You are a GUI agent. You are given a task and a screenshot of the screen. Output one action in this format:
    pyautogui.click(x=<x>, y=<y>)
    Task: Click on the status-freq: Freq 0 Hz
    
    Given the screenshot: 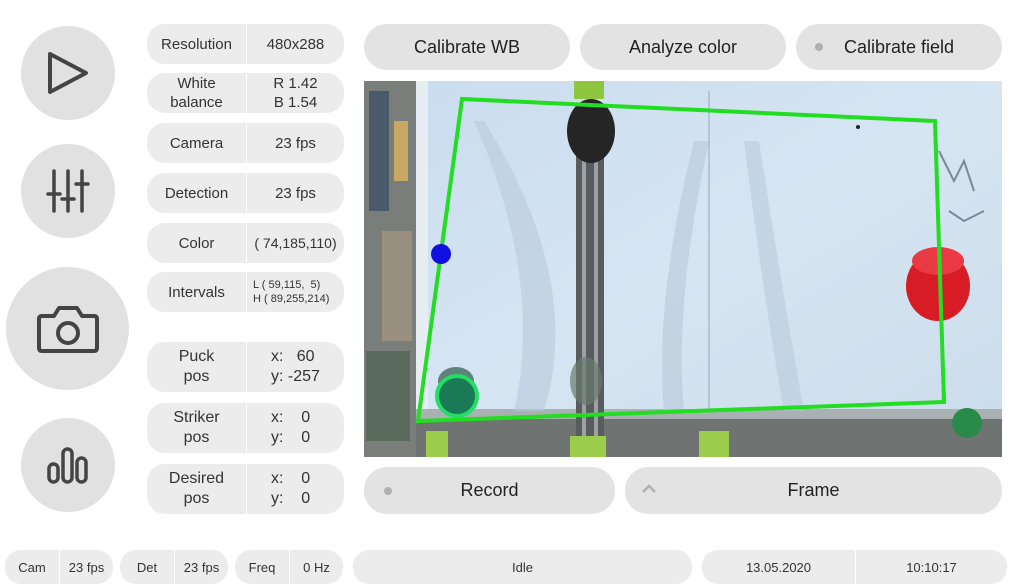 What is the action you would take?
    pyautogui.click(x=289, y=567)
    